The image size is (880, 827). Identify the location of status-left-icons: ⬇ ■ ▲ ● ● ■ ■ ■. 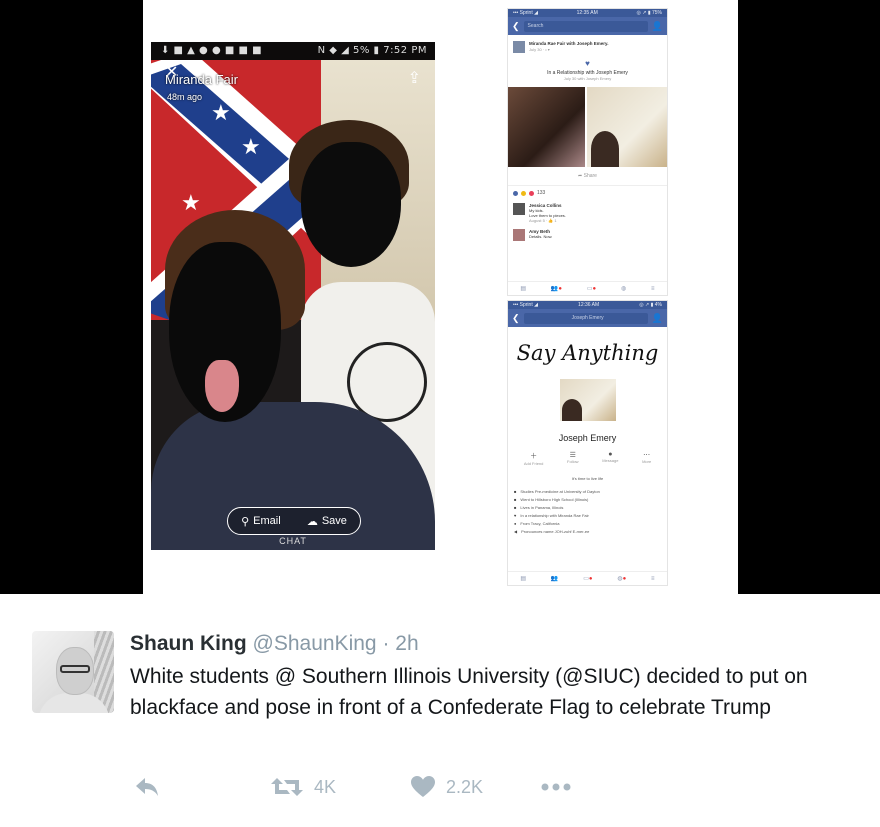
(212, 50).